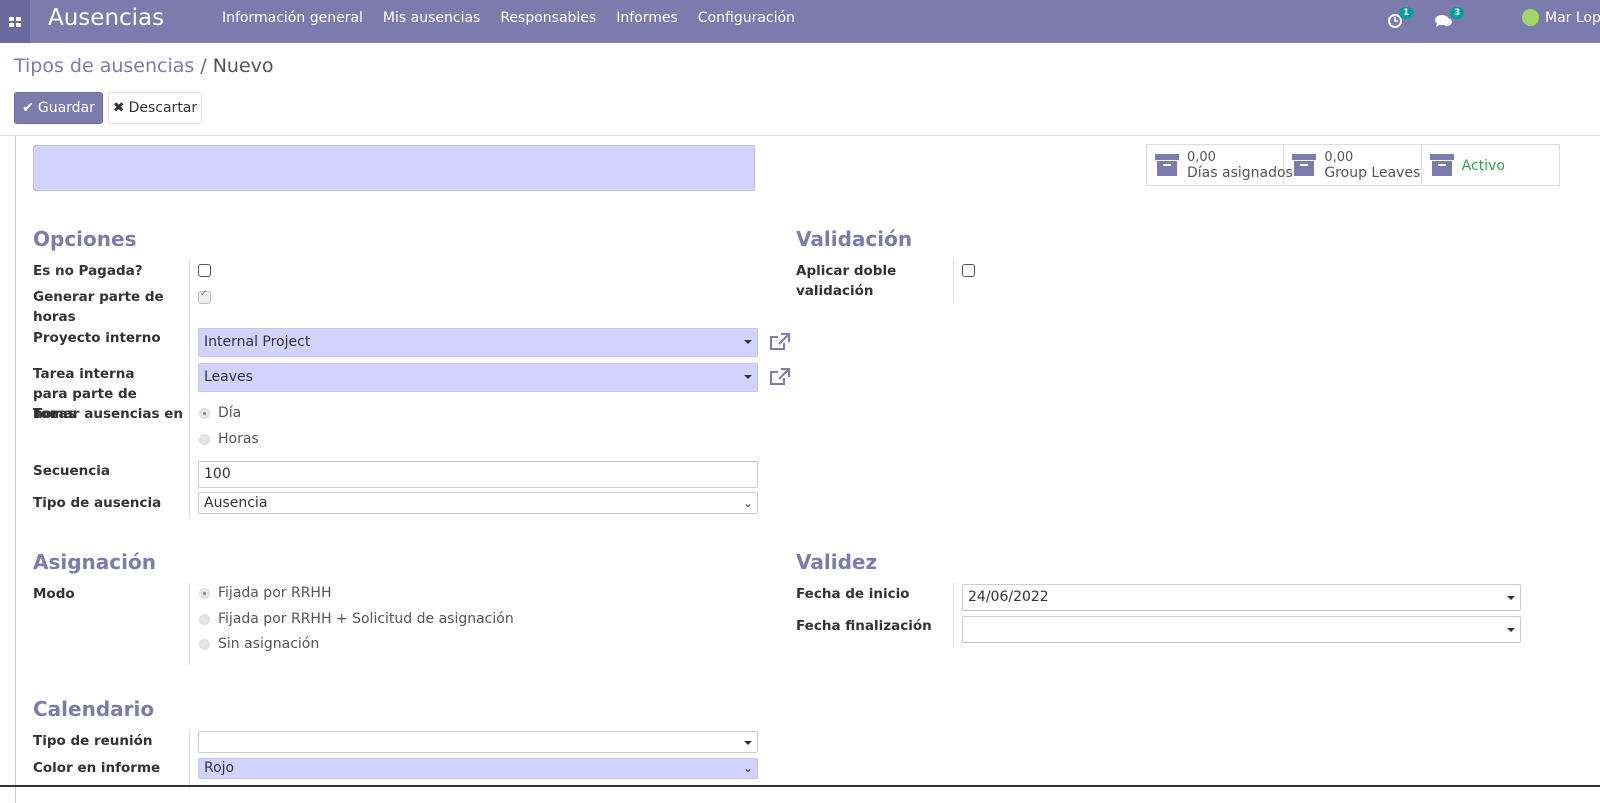 The image size is (1600, 803). I want to click on report-color-select: Rojo ⌄, so click(478, 768).